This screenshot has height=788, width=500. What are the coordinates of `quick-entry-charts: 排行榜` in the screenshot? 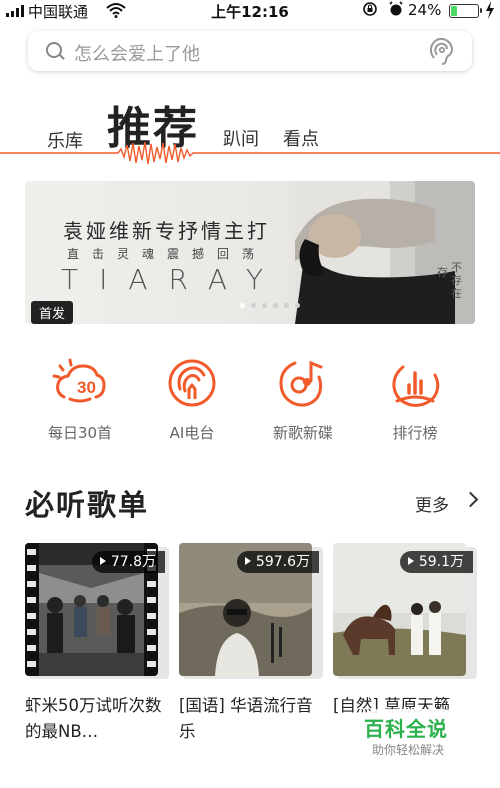 It's located at (415, 398).